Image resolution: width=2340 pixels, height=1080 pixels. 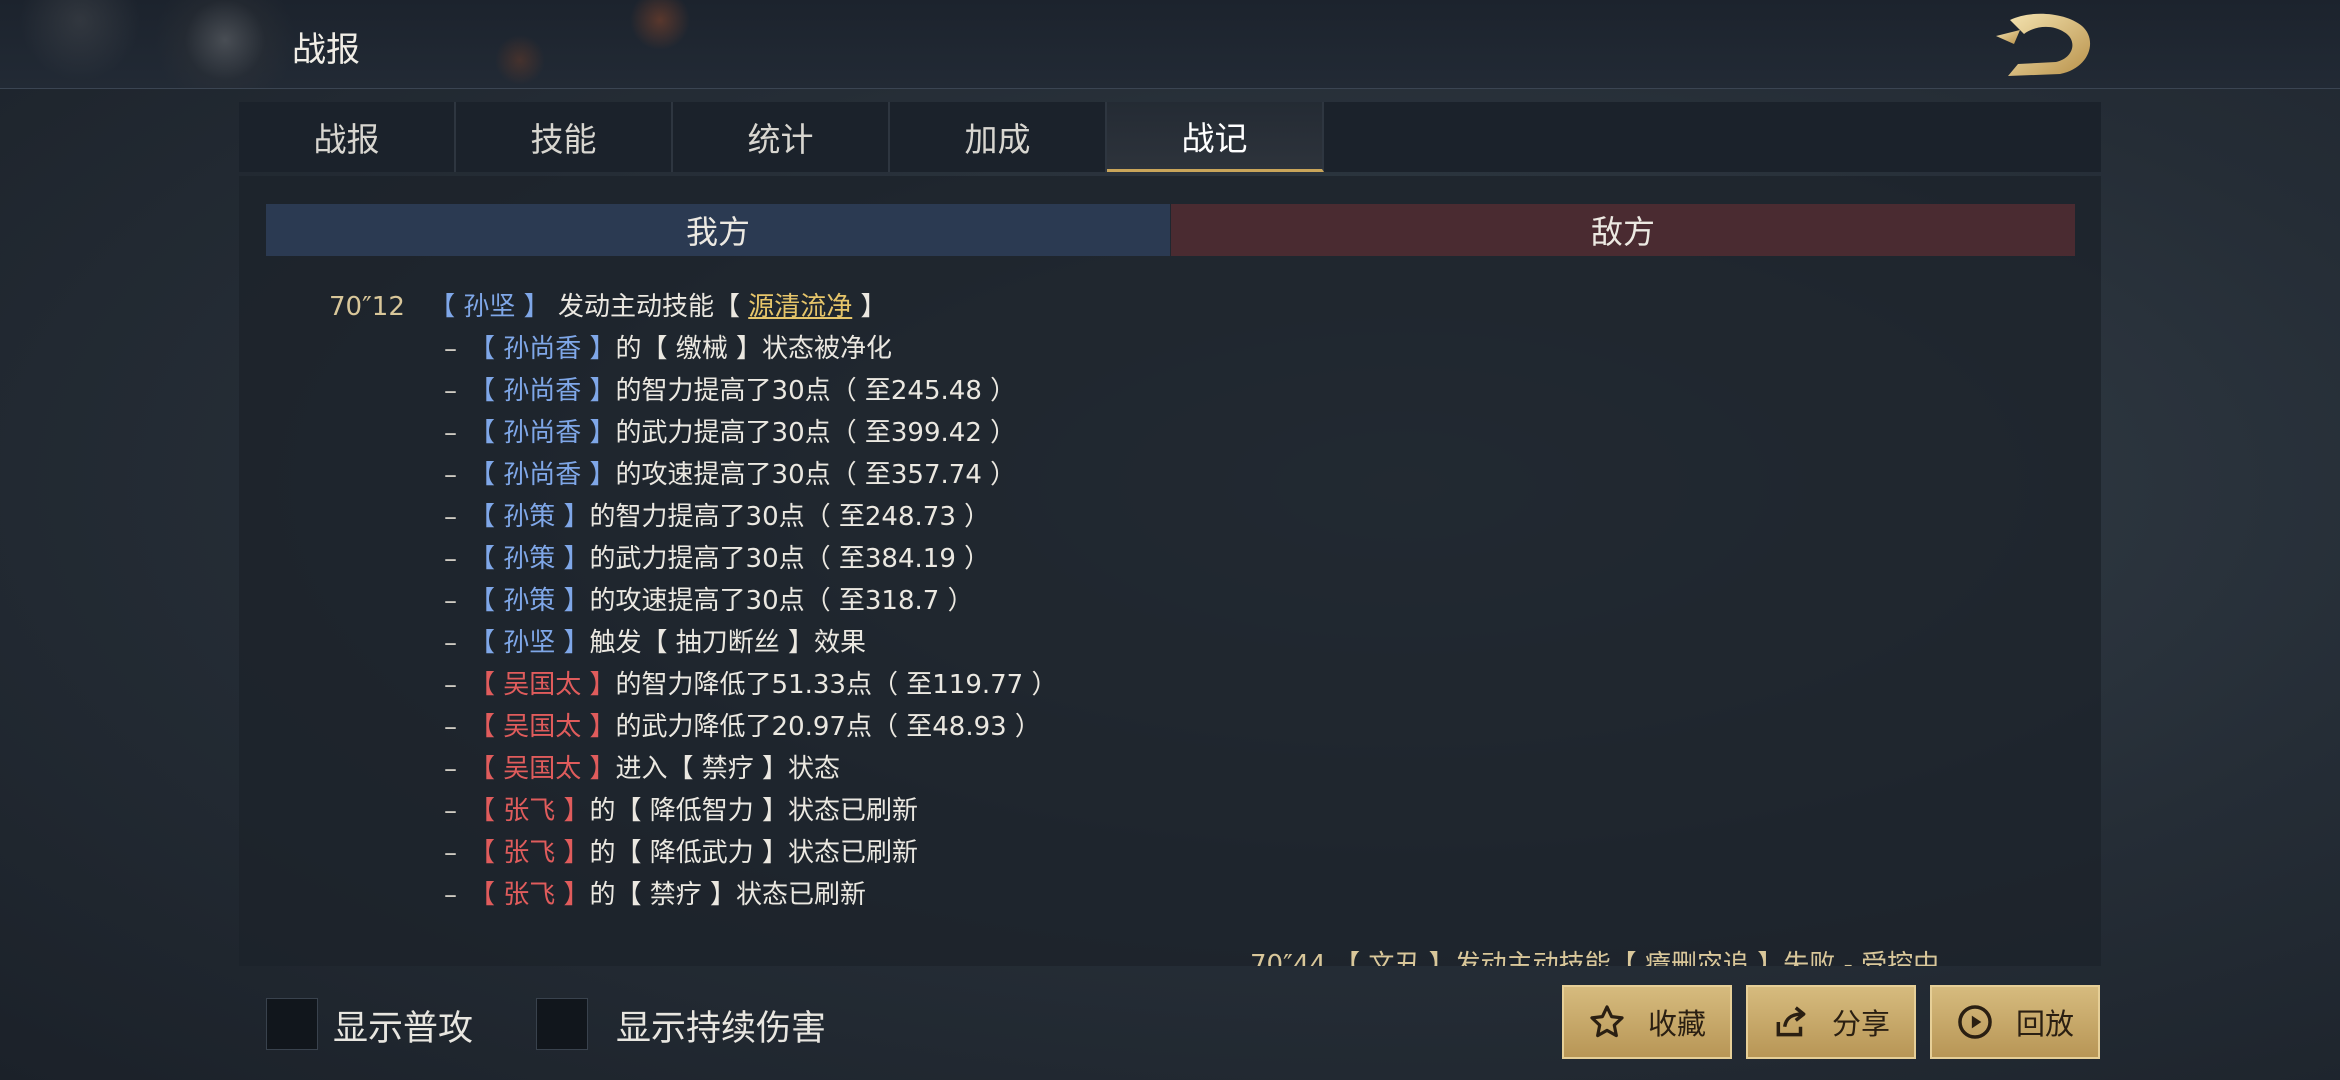 I want to click on replay-label: 回放, so click(x=2044, y=1024).